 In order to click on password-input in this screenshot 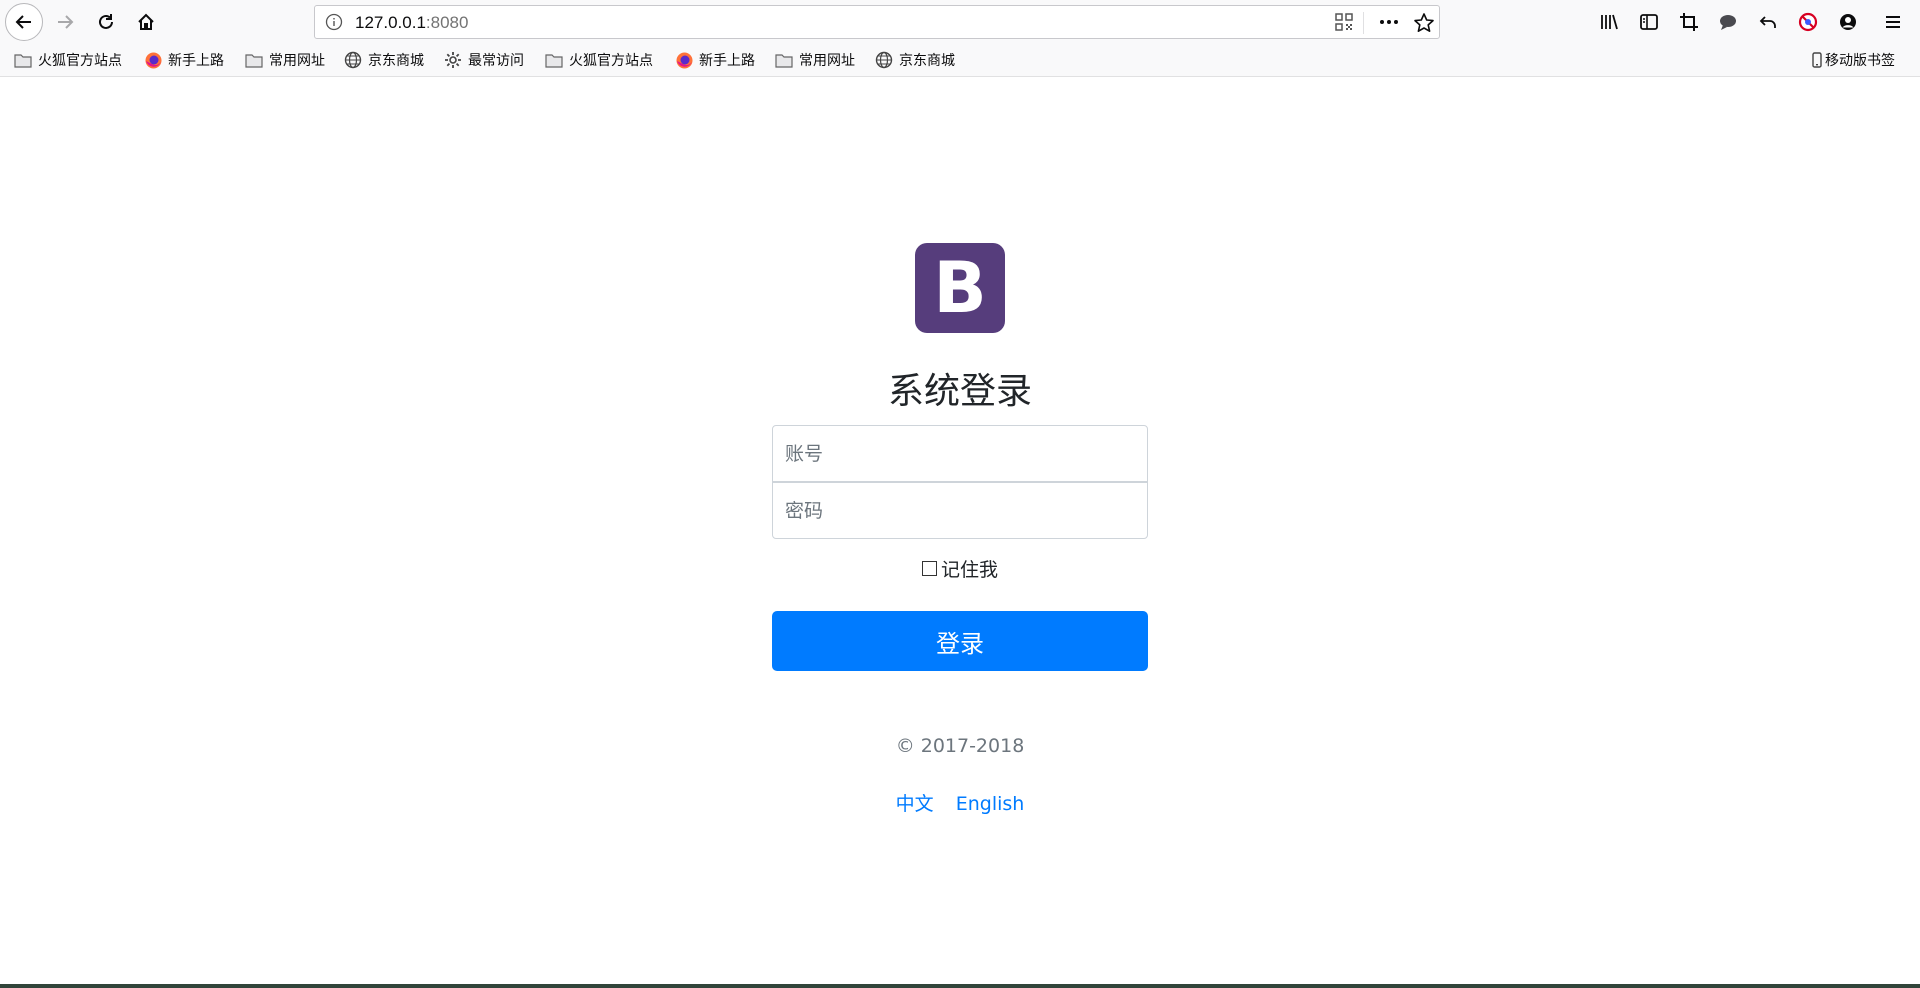, I will do `click(960, 510)`.